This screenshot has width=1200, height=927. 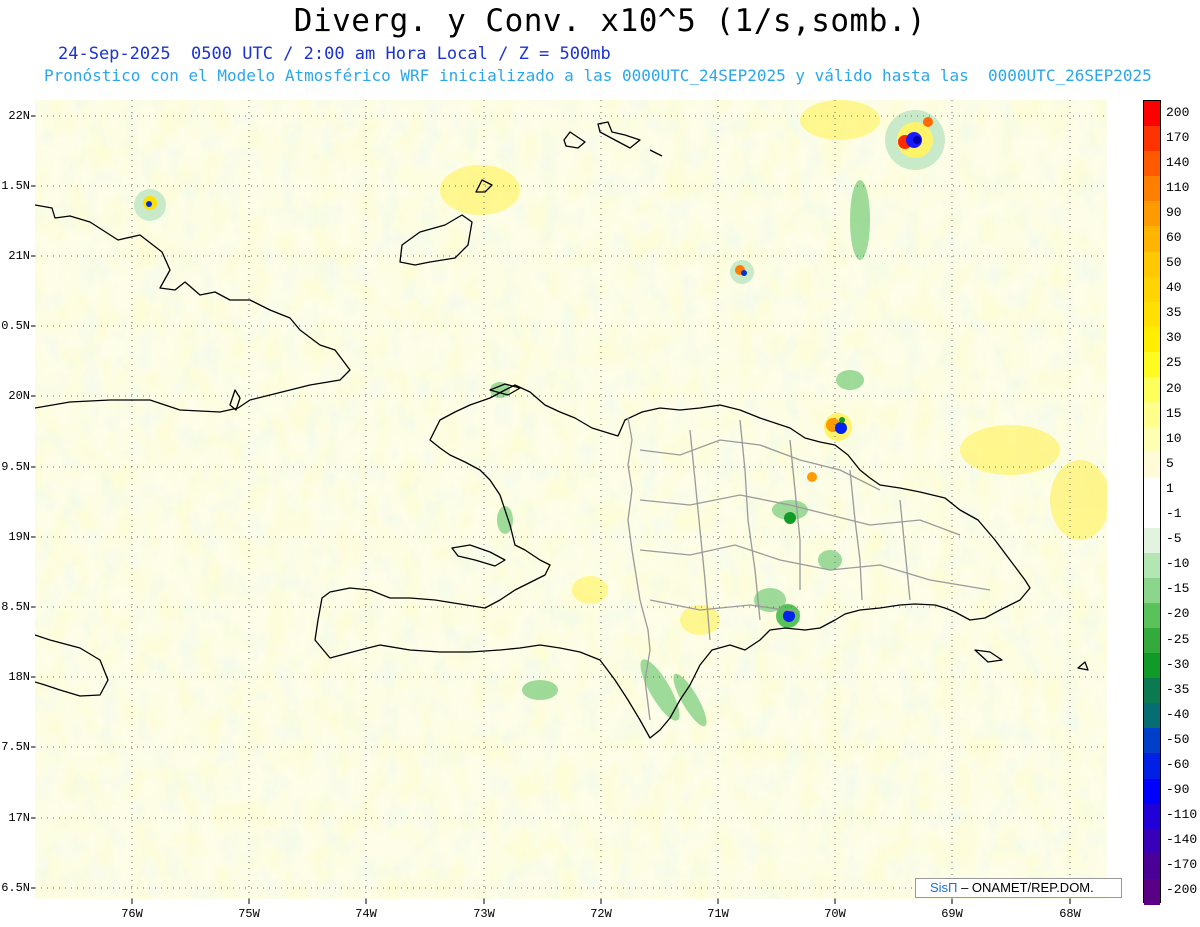 I want to click on colorbar-label: -5, so click(x=1174, y=539).